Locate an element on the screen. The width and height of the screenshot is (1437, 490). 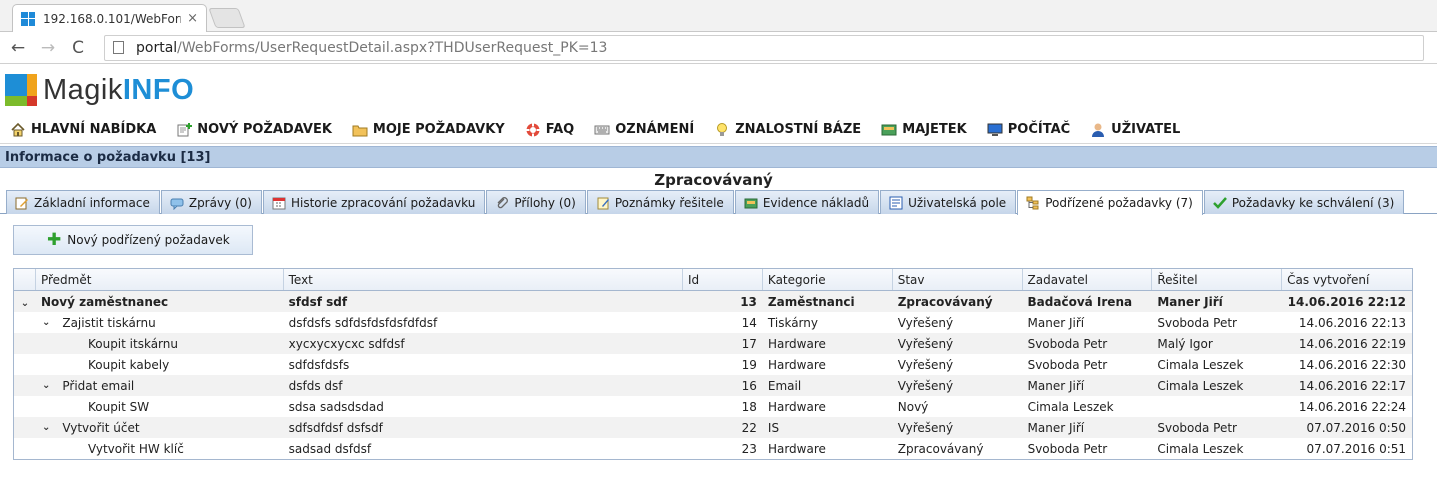
folder-icon is located at coordinates (360, 130).